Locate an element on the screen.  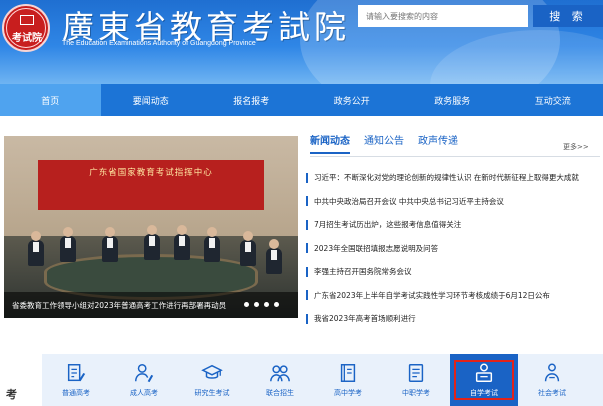
service-vocational-exam: 中职学考 is located at coordinates (416, 380).